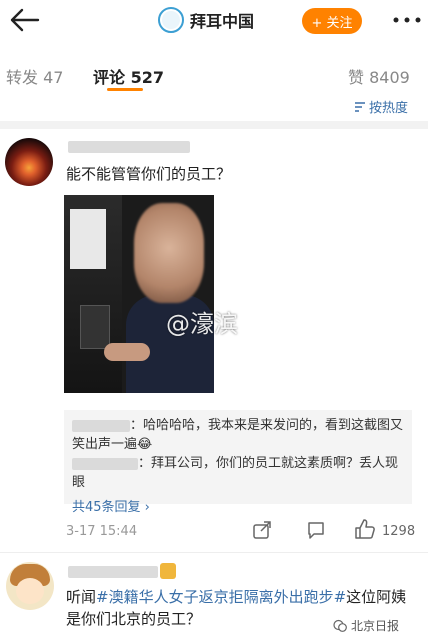  What do you see at coordinates (214, 125) in the screenshot?
I see `section-divider` at bounding box center [214, 125].